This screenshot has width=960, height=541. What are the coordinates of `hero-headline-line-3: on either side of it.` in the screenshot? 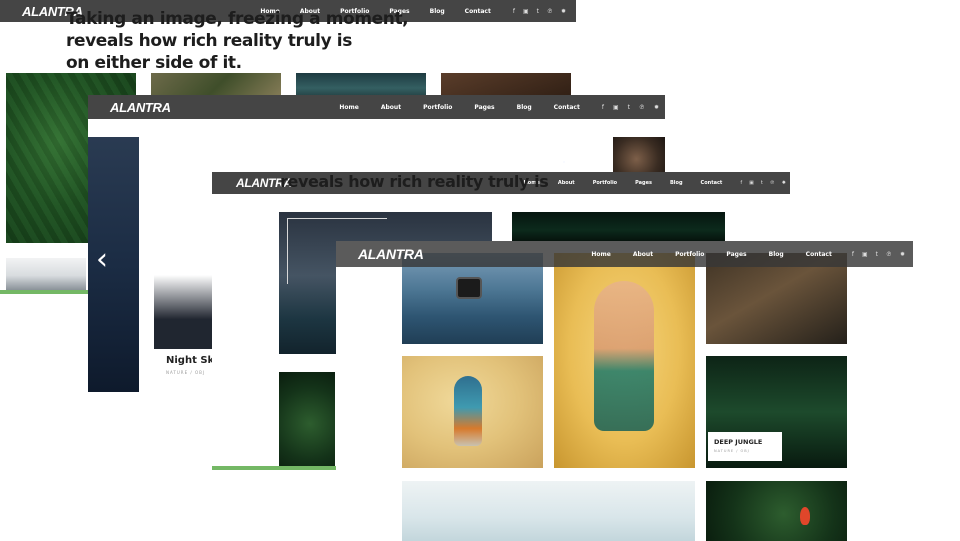 It's located at (154, 63).